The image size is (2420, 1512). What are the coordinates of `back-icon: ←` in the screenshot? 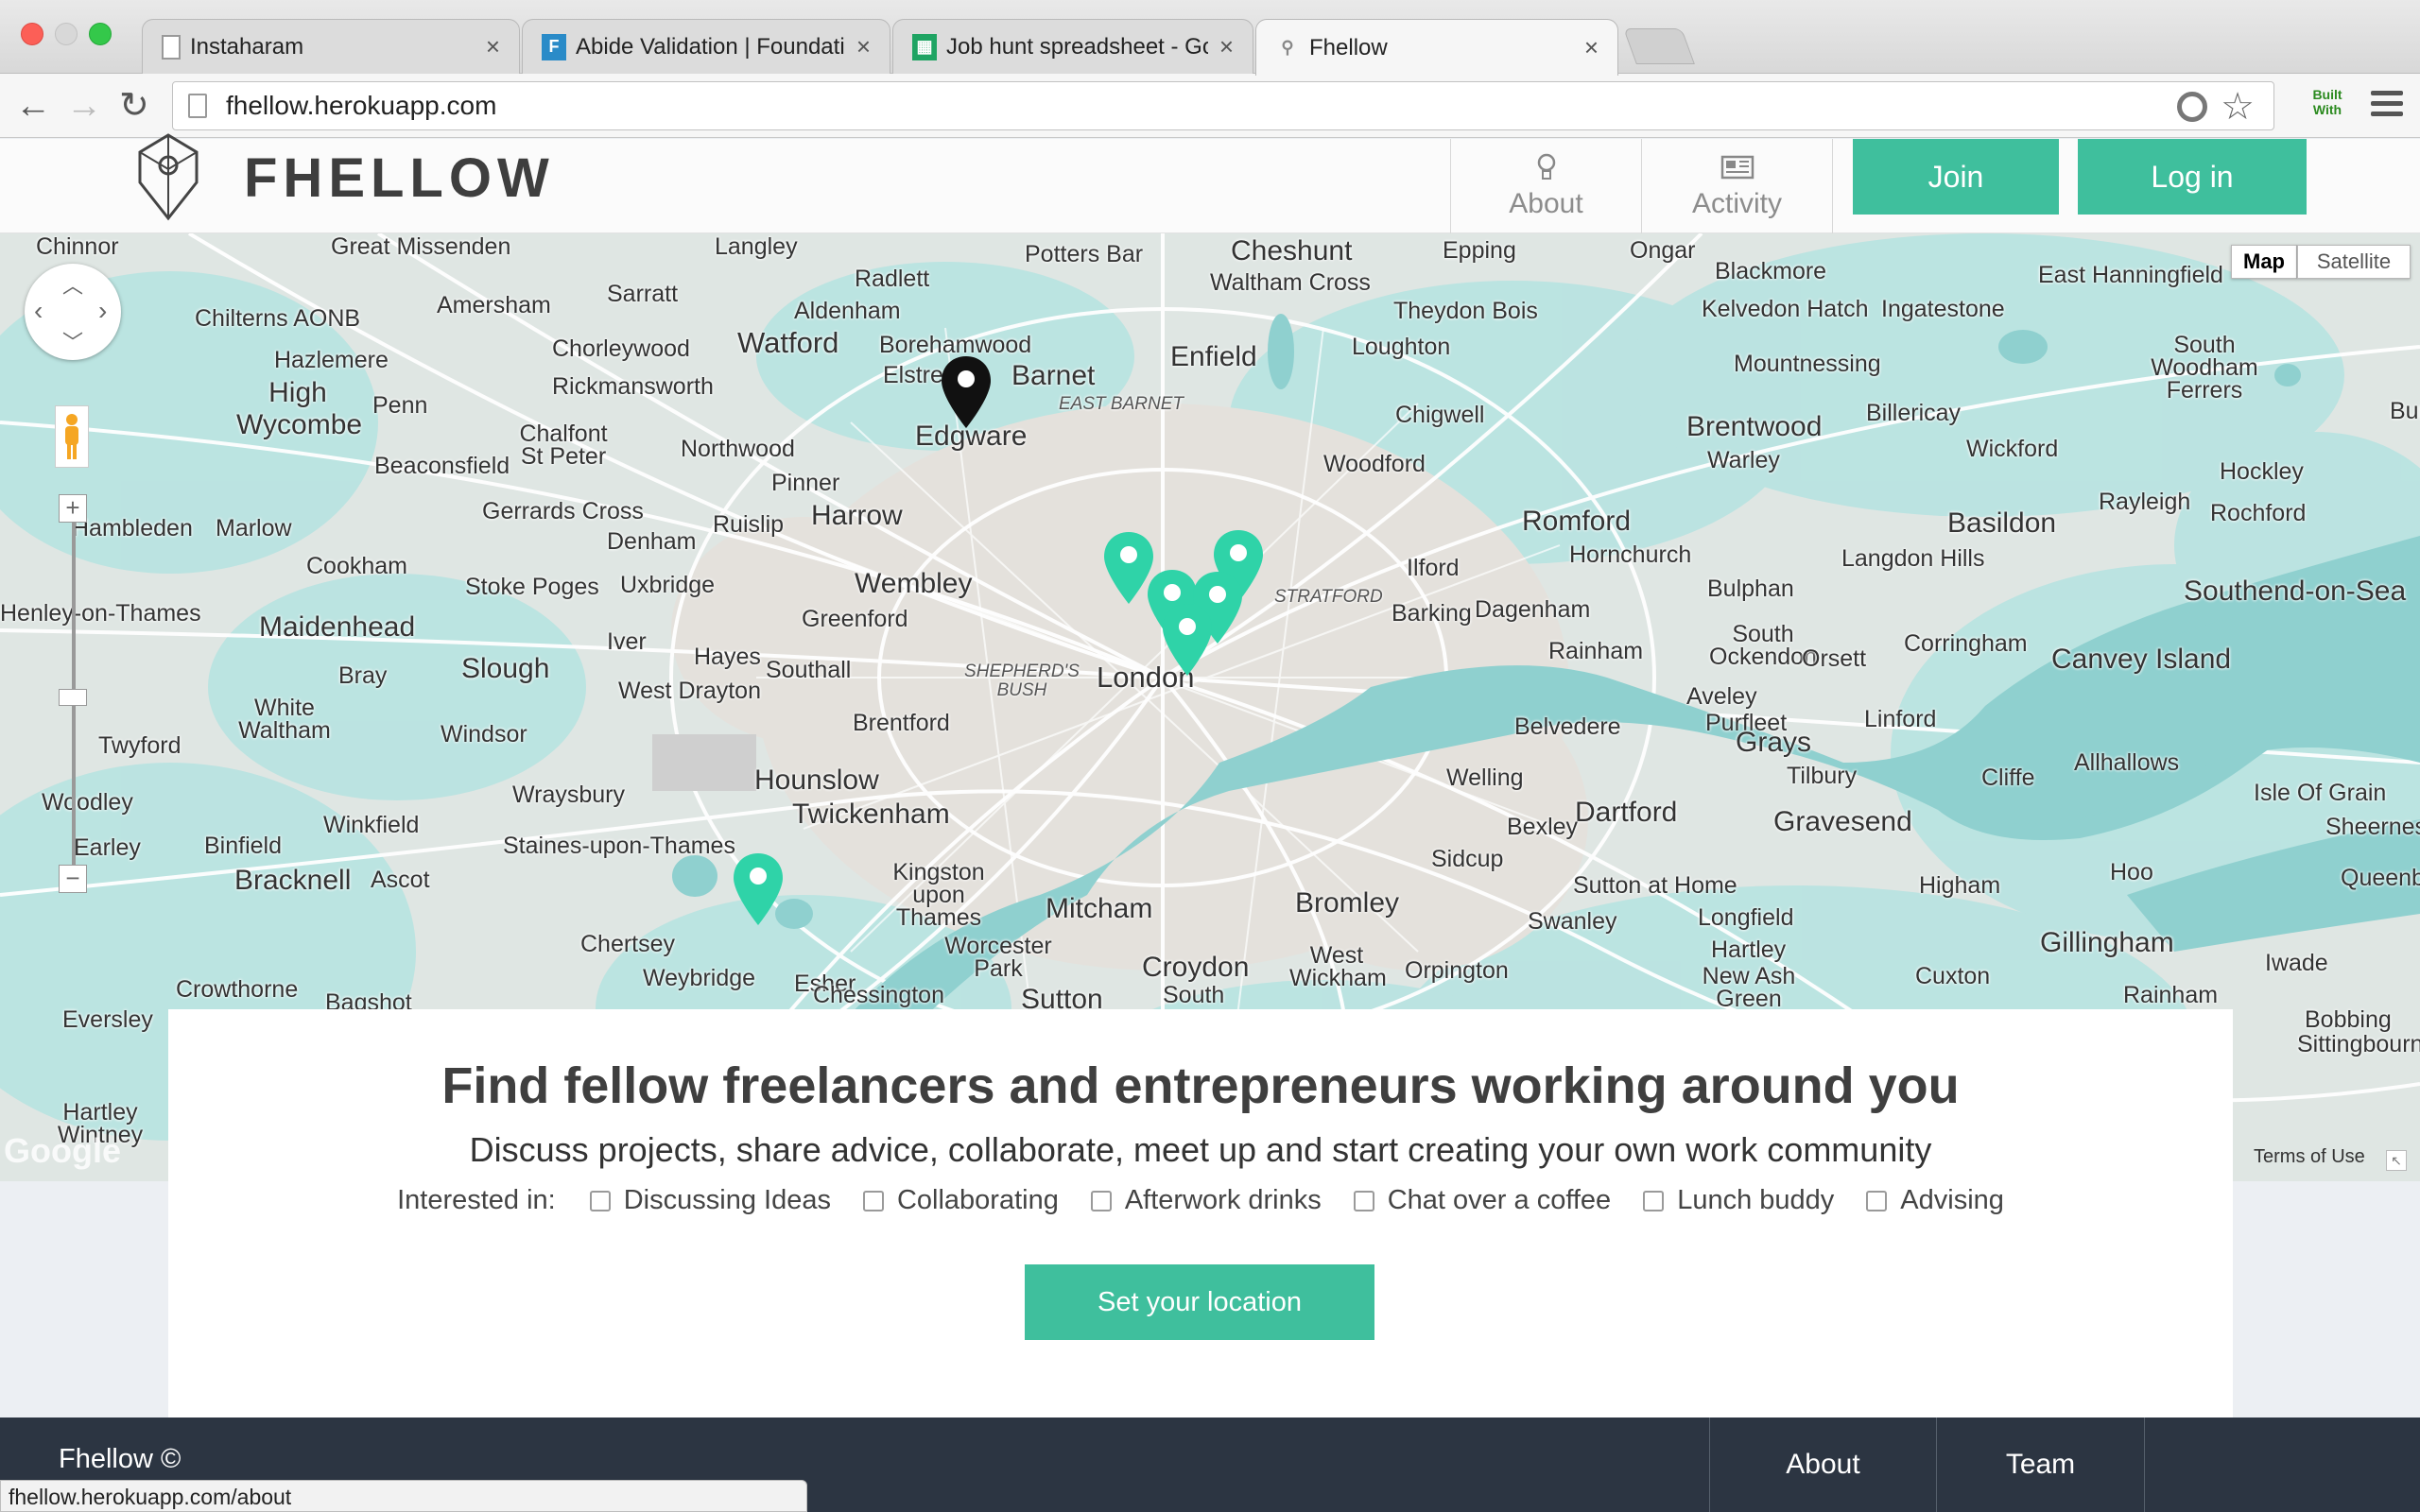 It's located at (33, 106).